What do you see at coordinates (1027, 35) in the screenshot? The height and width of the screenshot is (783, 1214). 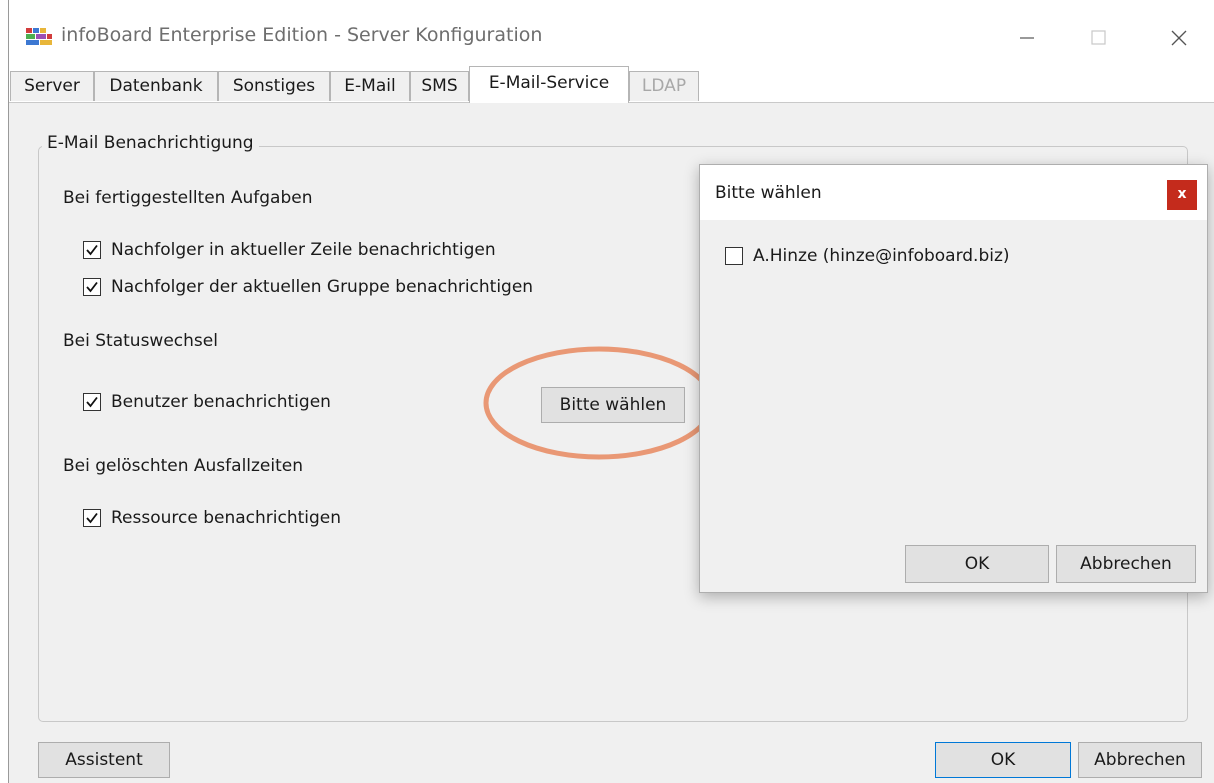 I see `minimize-button` at bounding box center [1027, 35].